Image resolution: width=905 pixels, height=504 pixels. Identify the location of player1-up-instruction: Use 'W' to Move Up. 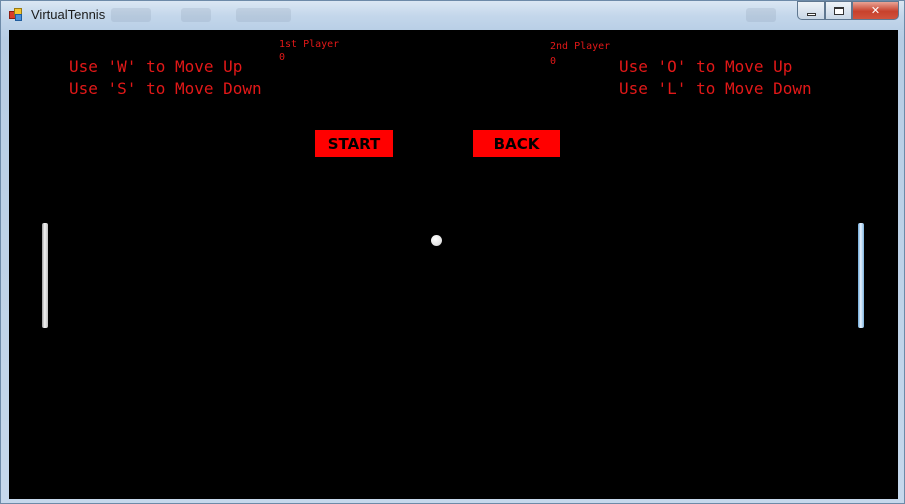
(156, 66).